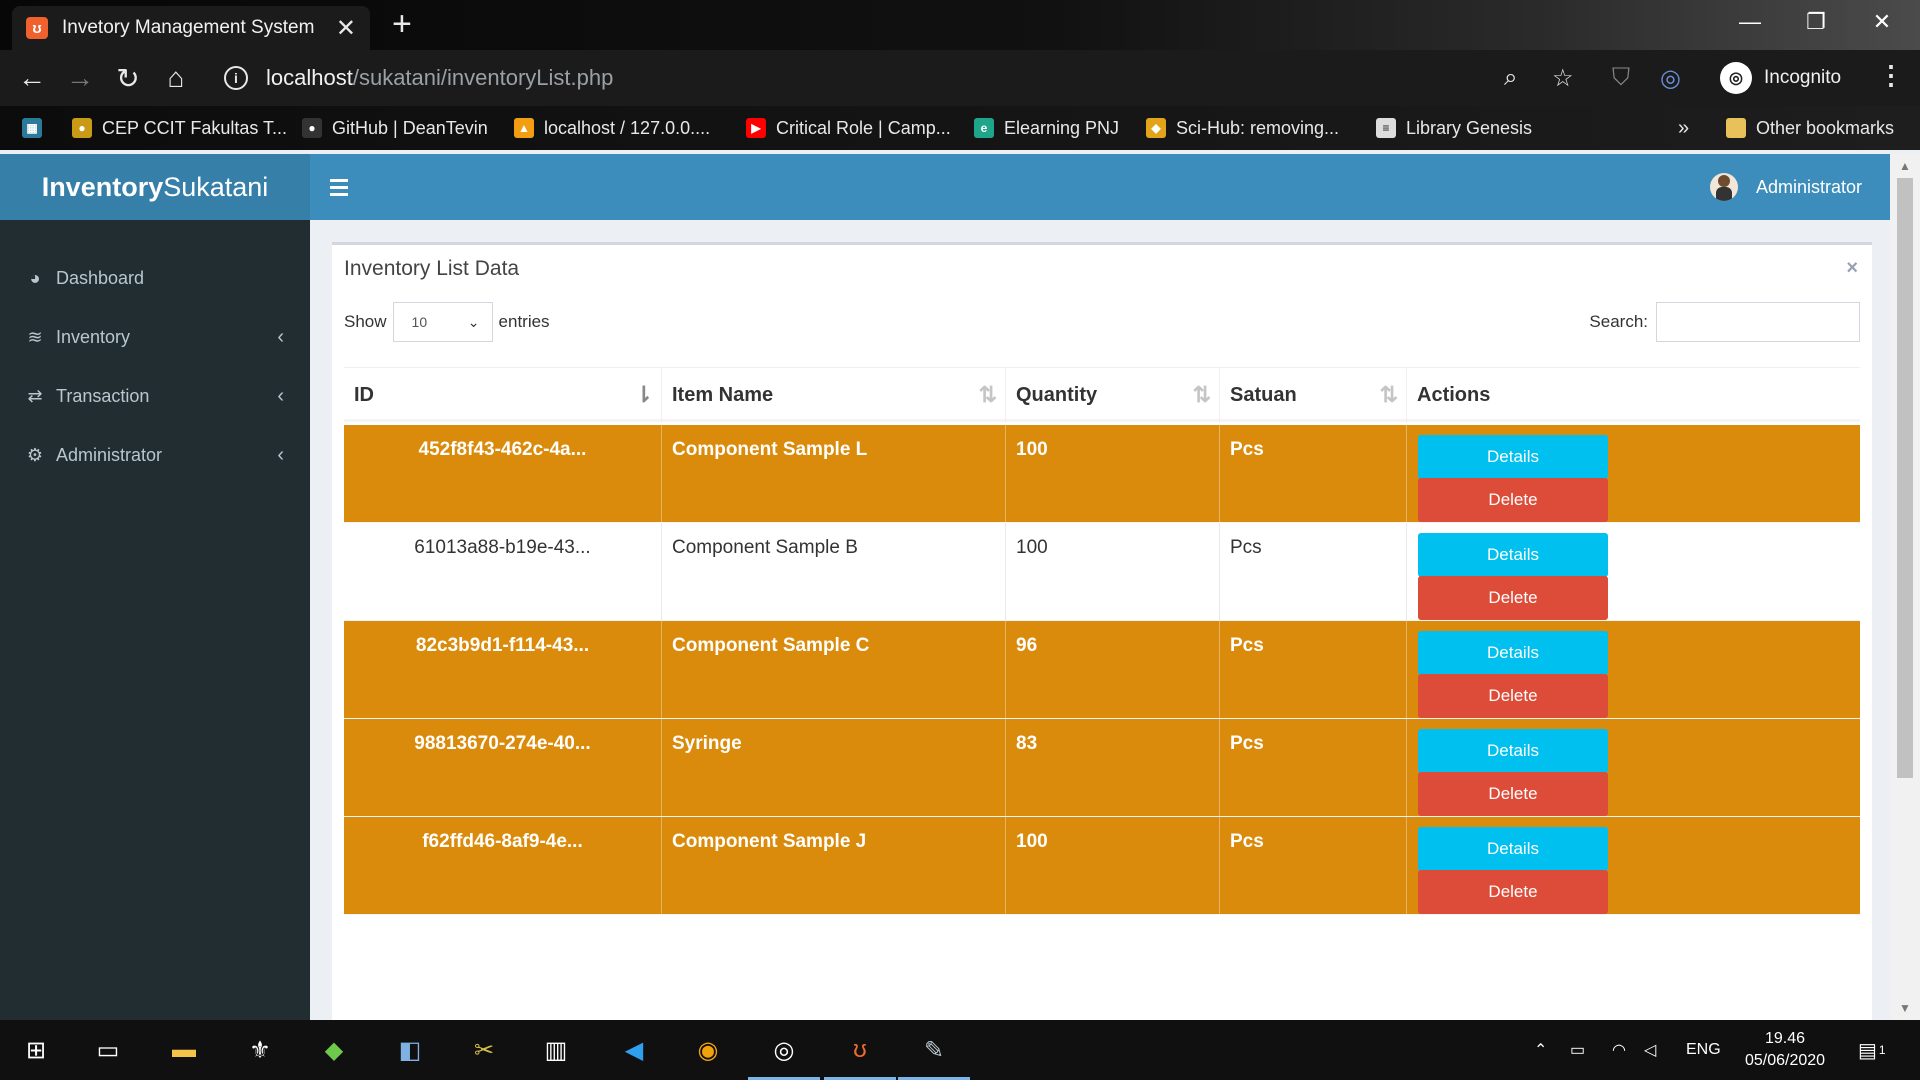  Describe the element at coordinates (708, 1050) in the screenshot. I see `app-icon: ◉` at that location.